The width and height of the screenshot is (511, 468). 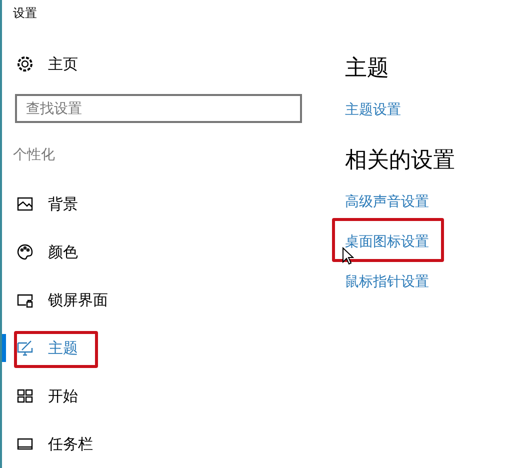 What do you see at coordinates (387, 202) in the screenshot?
I see `settings-link: 高级声音设置` at bounding box center [387, 202].